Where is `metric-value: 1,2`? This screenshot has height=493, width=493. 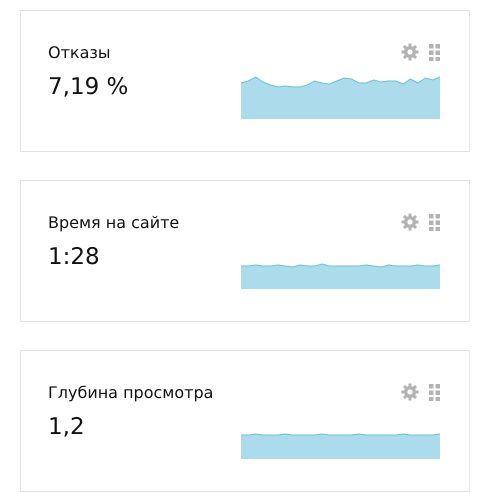
metric-value: 1,2 is located at coordinates (66, 427).